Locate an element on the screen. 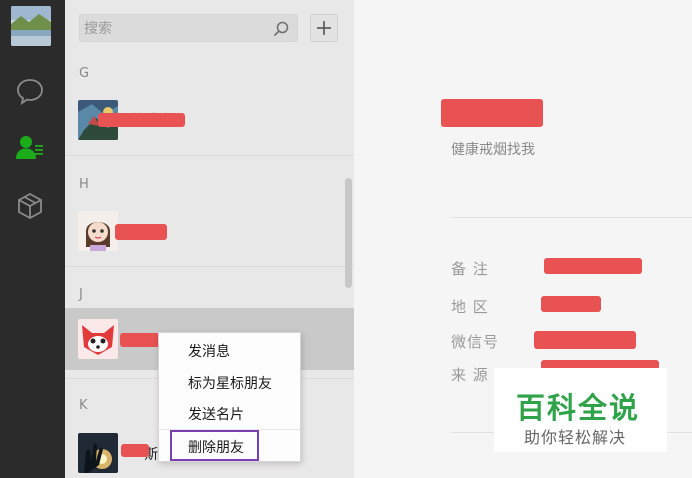 The width and height of the screenshot is (692, 478). menu-item-send-message: 发消息 is located at coordinates (209, 351).